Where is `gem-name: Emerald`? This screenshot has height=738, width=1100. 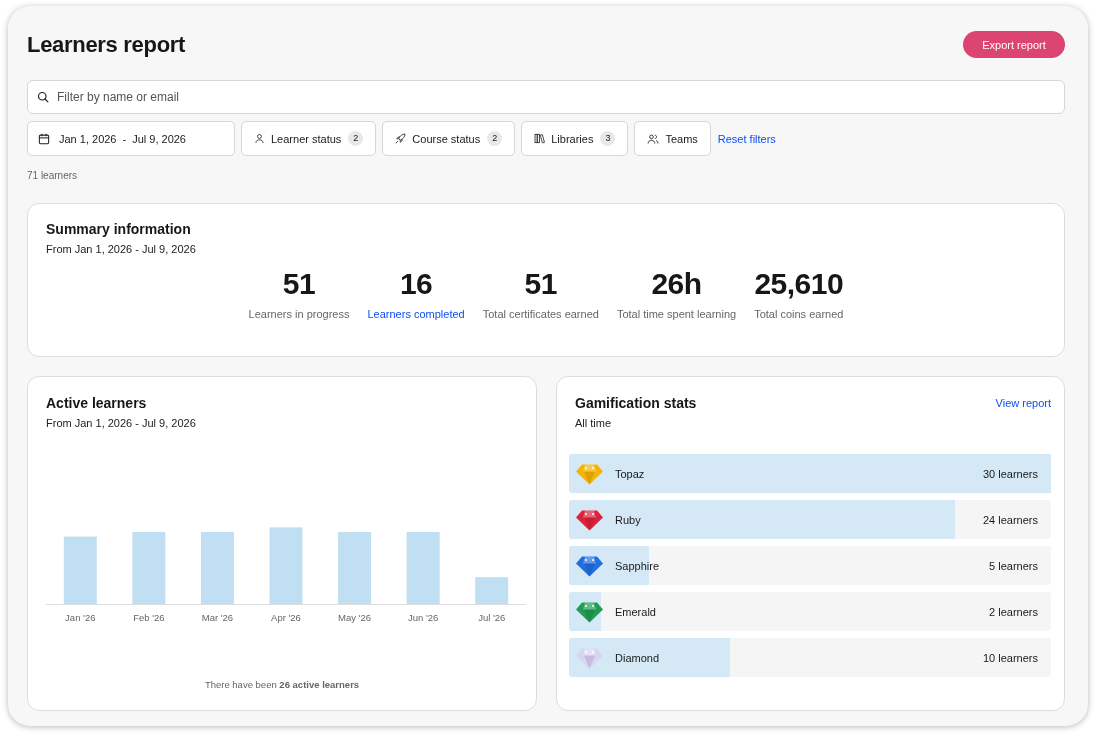
gem-name: Emerald is located at coordinates (635, 611).